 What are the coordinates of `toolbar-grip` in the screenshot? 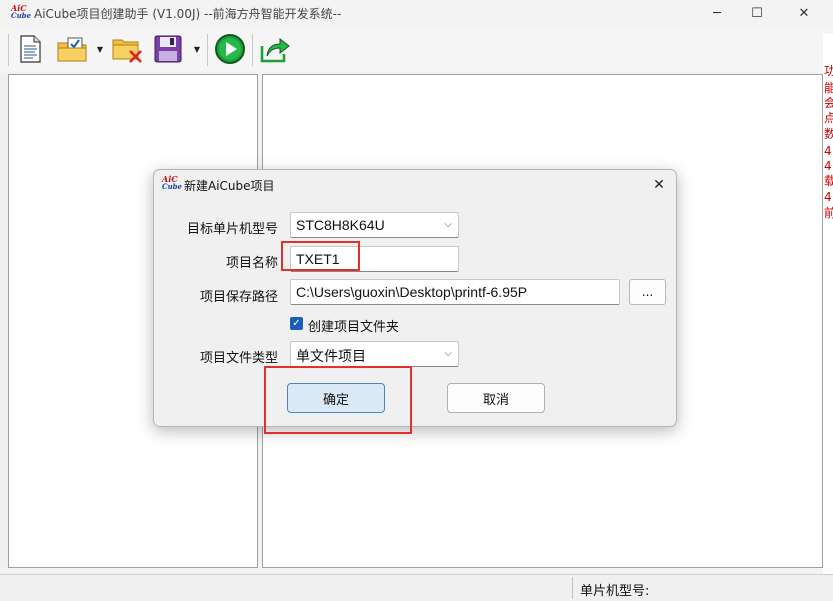 It's located at (8, 50).